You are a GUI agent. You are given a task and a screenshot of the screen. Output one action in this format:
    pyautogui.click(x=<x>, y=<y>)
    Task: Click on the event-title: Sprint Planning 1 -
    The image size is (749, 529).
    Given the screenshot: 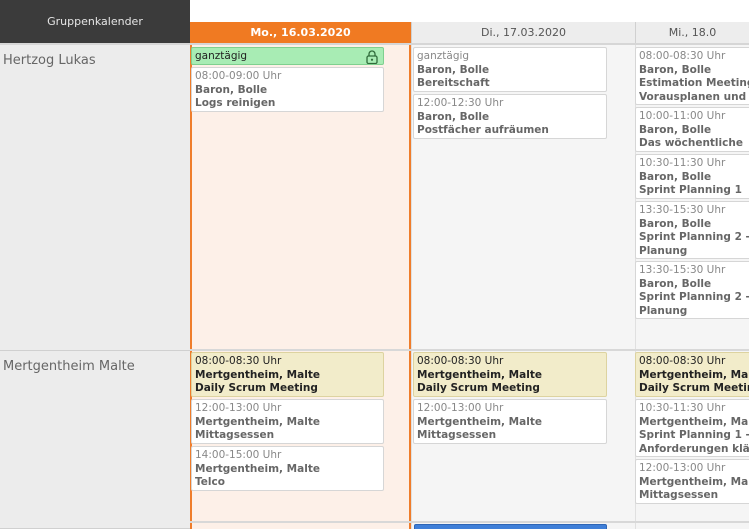 What is the action you would take?
    pyautogui.click(x=694, y=435)
    